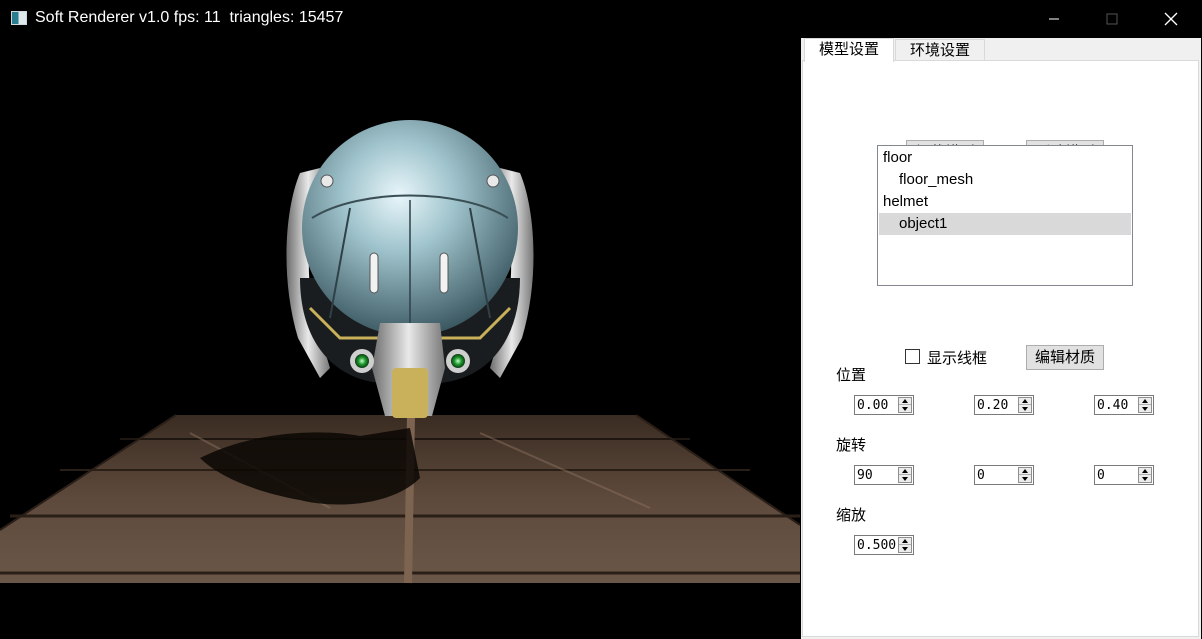 The image size is (1202, 639). What do you see at coordinates (1004, 475) in the screenshot?
I see `rotation-y-spinbox: 0` at bounding box center [1004, 475].